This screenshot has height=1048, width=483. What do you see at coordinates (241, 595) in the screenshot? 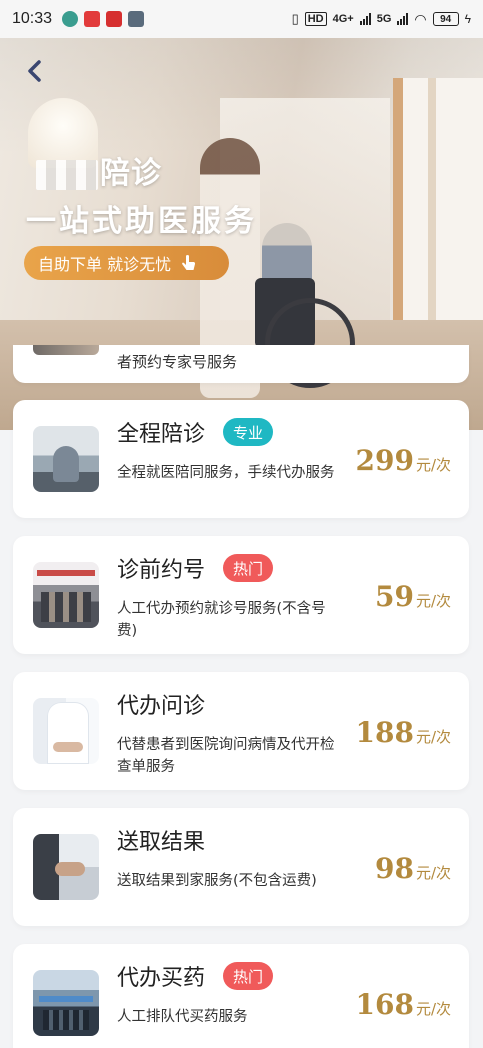
I see `service-card-appointment: 诊前约号 热门 人工代办预约就诊号服务(不含号费) 59 元/次` at bounding box center [241, 595].